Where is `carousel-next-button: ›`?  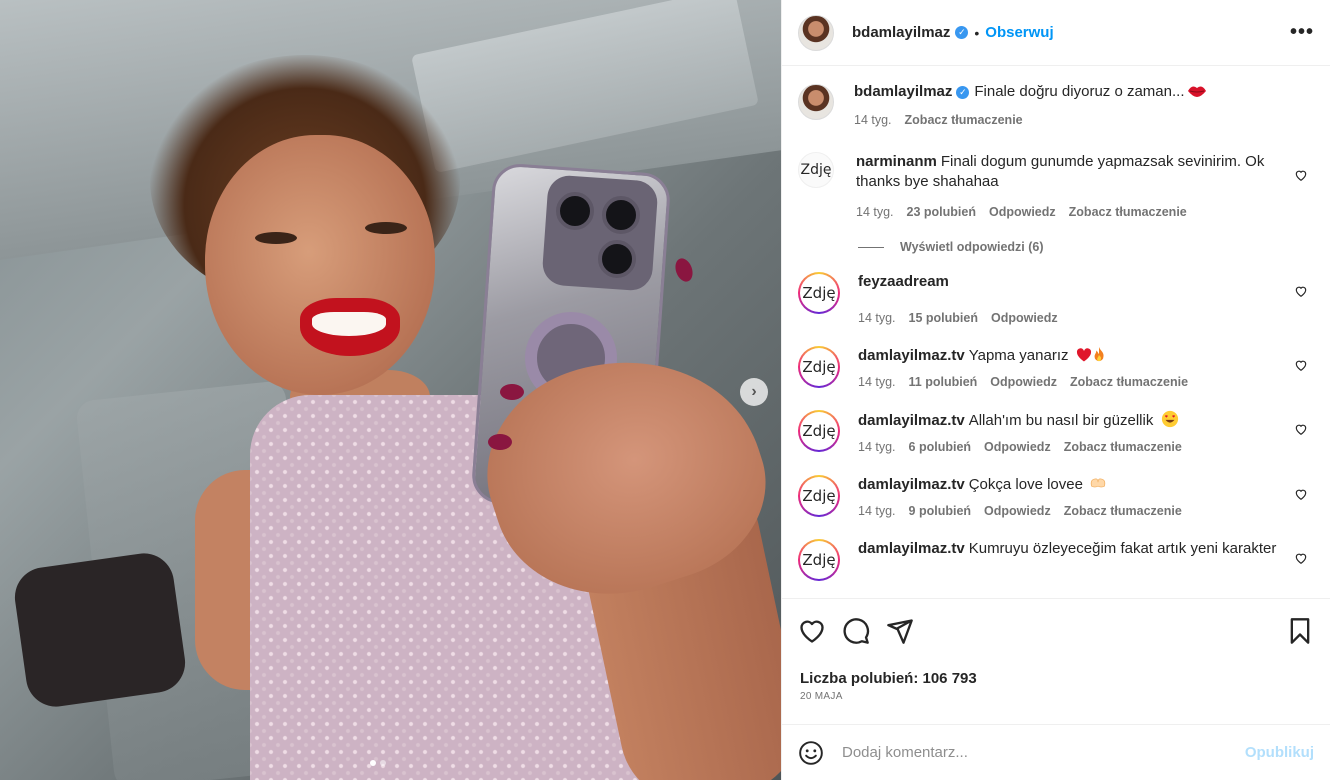
carousel-next-button: › is located at coordinates (754, 392).